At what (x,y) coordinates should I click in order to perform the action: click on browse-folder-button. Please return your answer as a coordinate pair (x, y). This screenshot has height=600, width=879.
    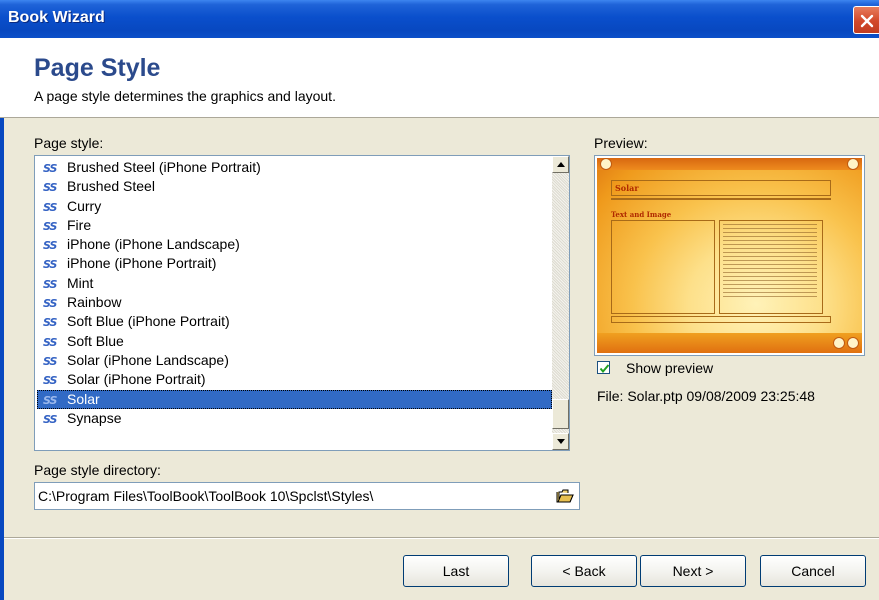
    Looking at the image, I should click on (565, 496).